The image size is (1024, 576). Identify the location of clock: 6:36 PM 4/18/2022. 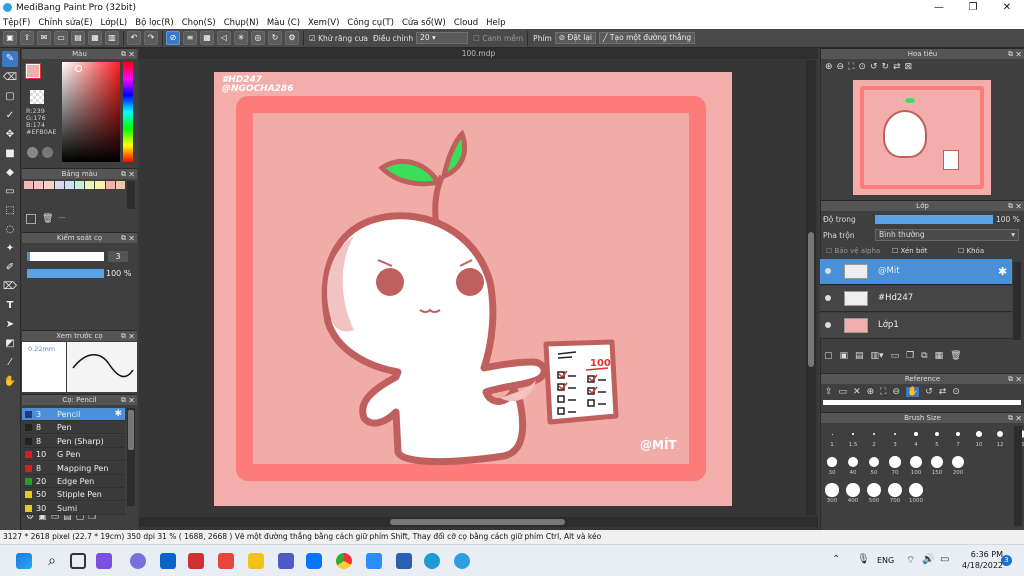
(982, 560).